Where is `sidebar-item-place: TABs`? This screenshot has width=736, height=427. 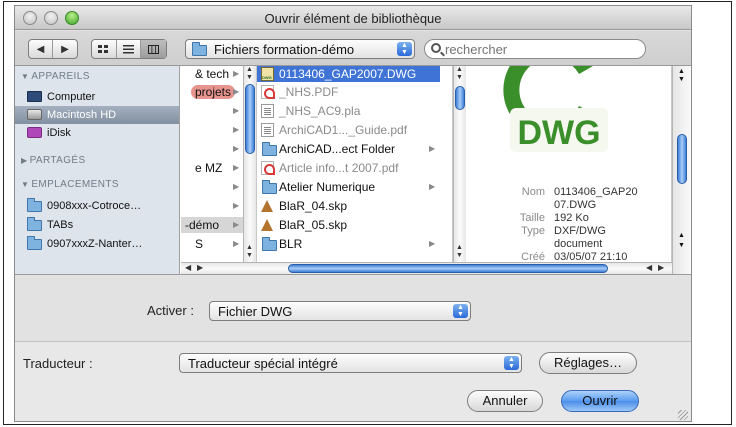 sidebar-item-place: TABs is located at coordinates (97, 225).